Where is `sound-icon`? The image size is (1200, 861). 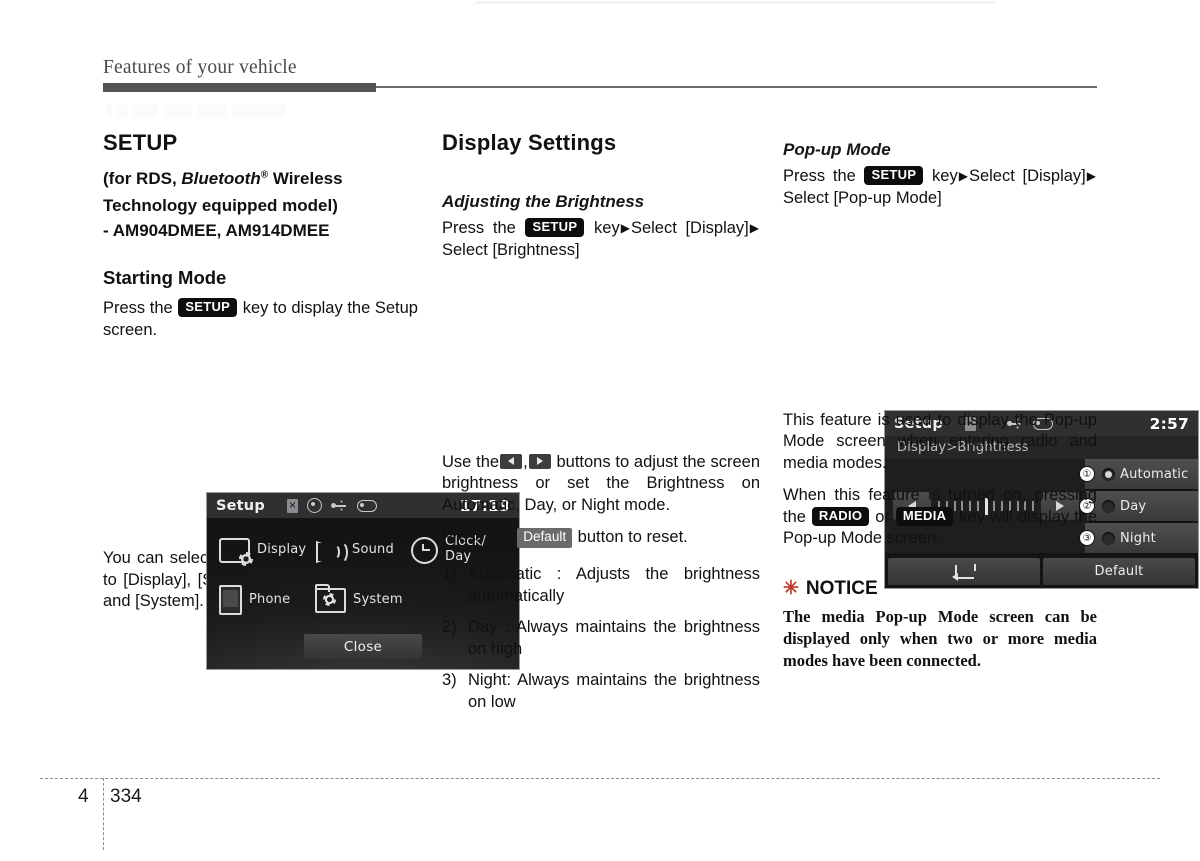 sound-icon is located at coordinates (331, 551).